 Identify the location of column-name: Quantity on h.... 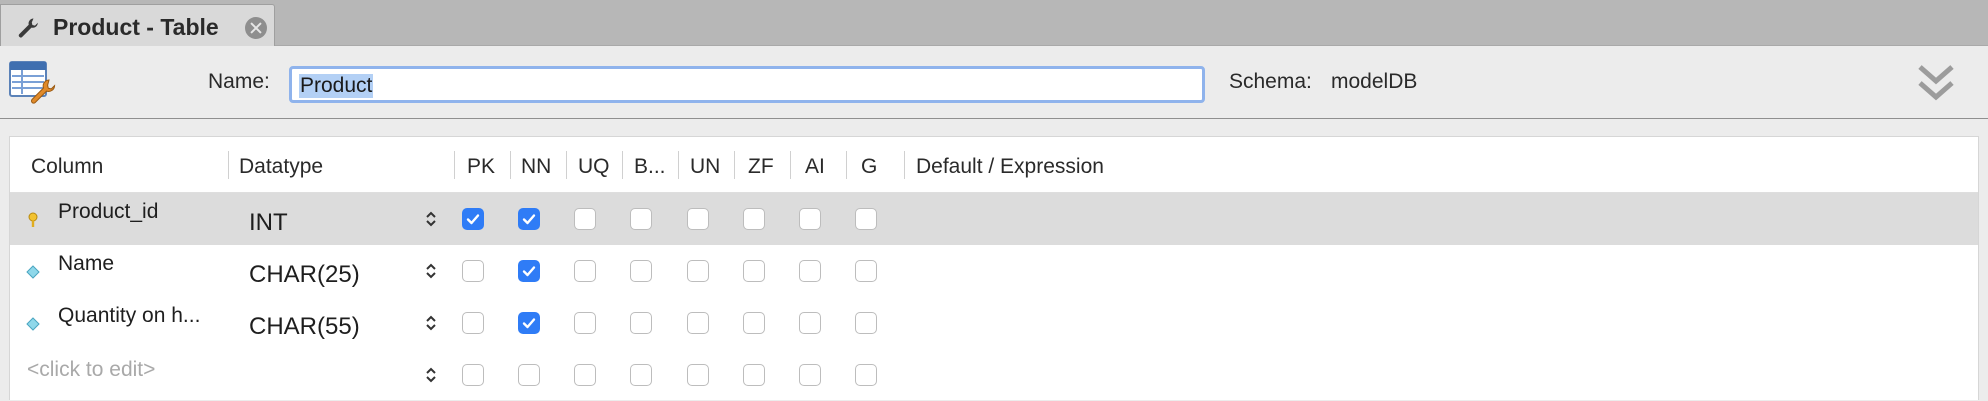
(129, 316).